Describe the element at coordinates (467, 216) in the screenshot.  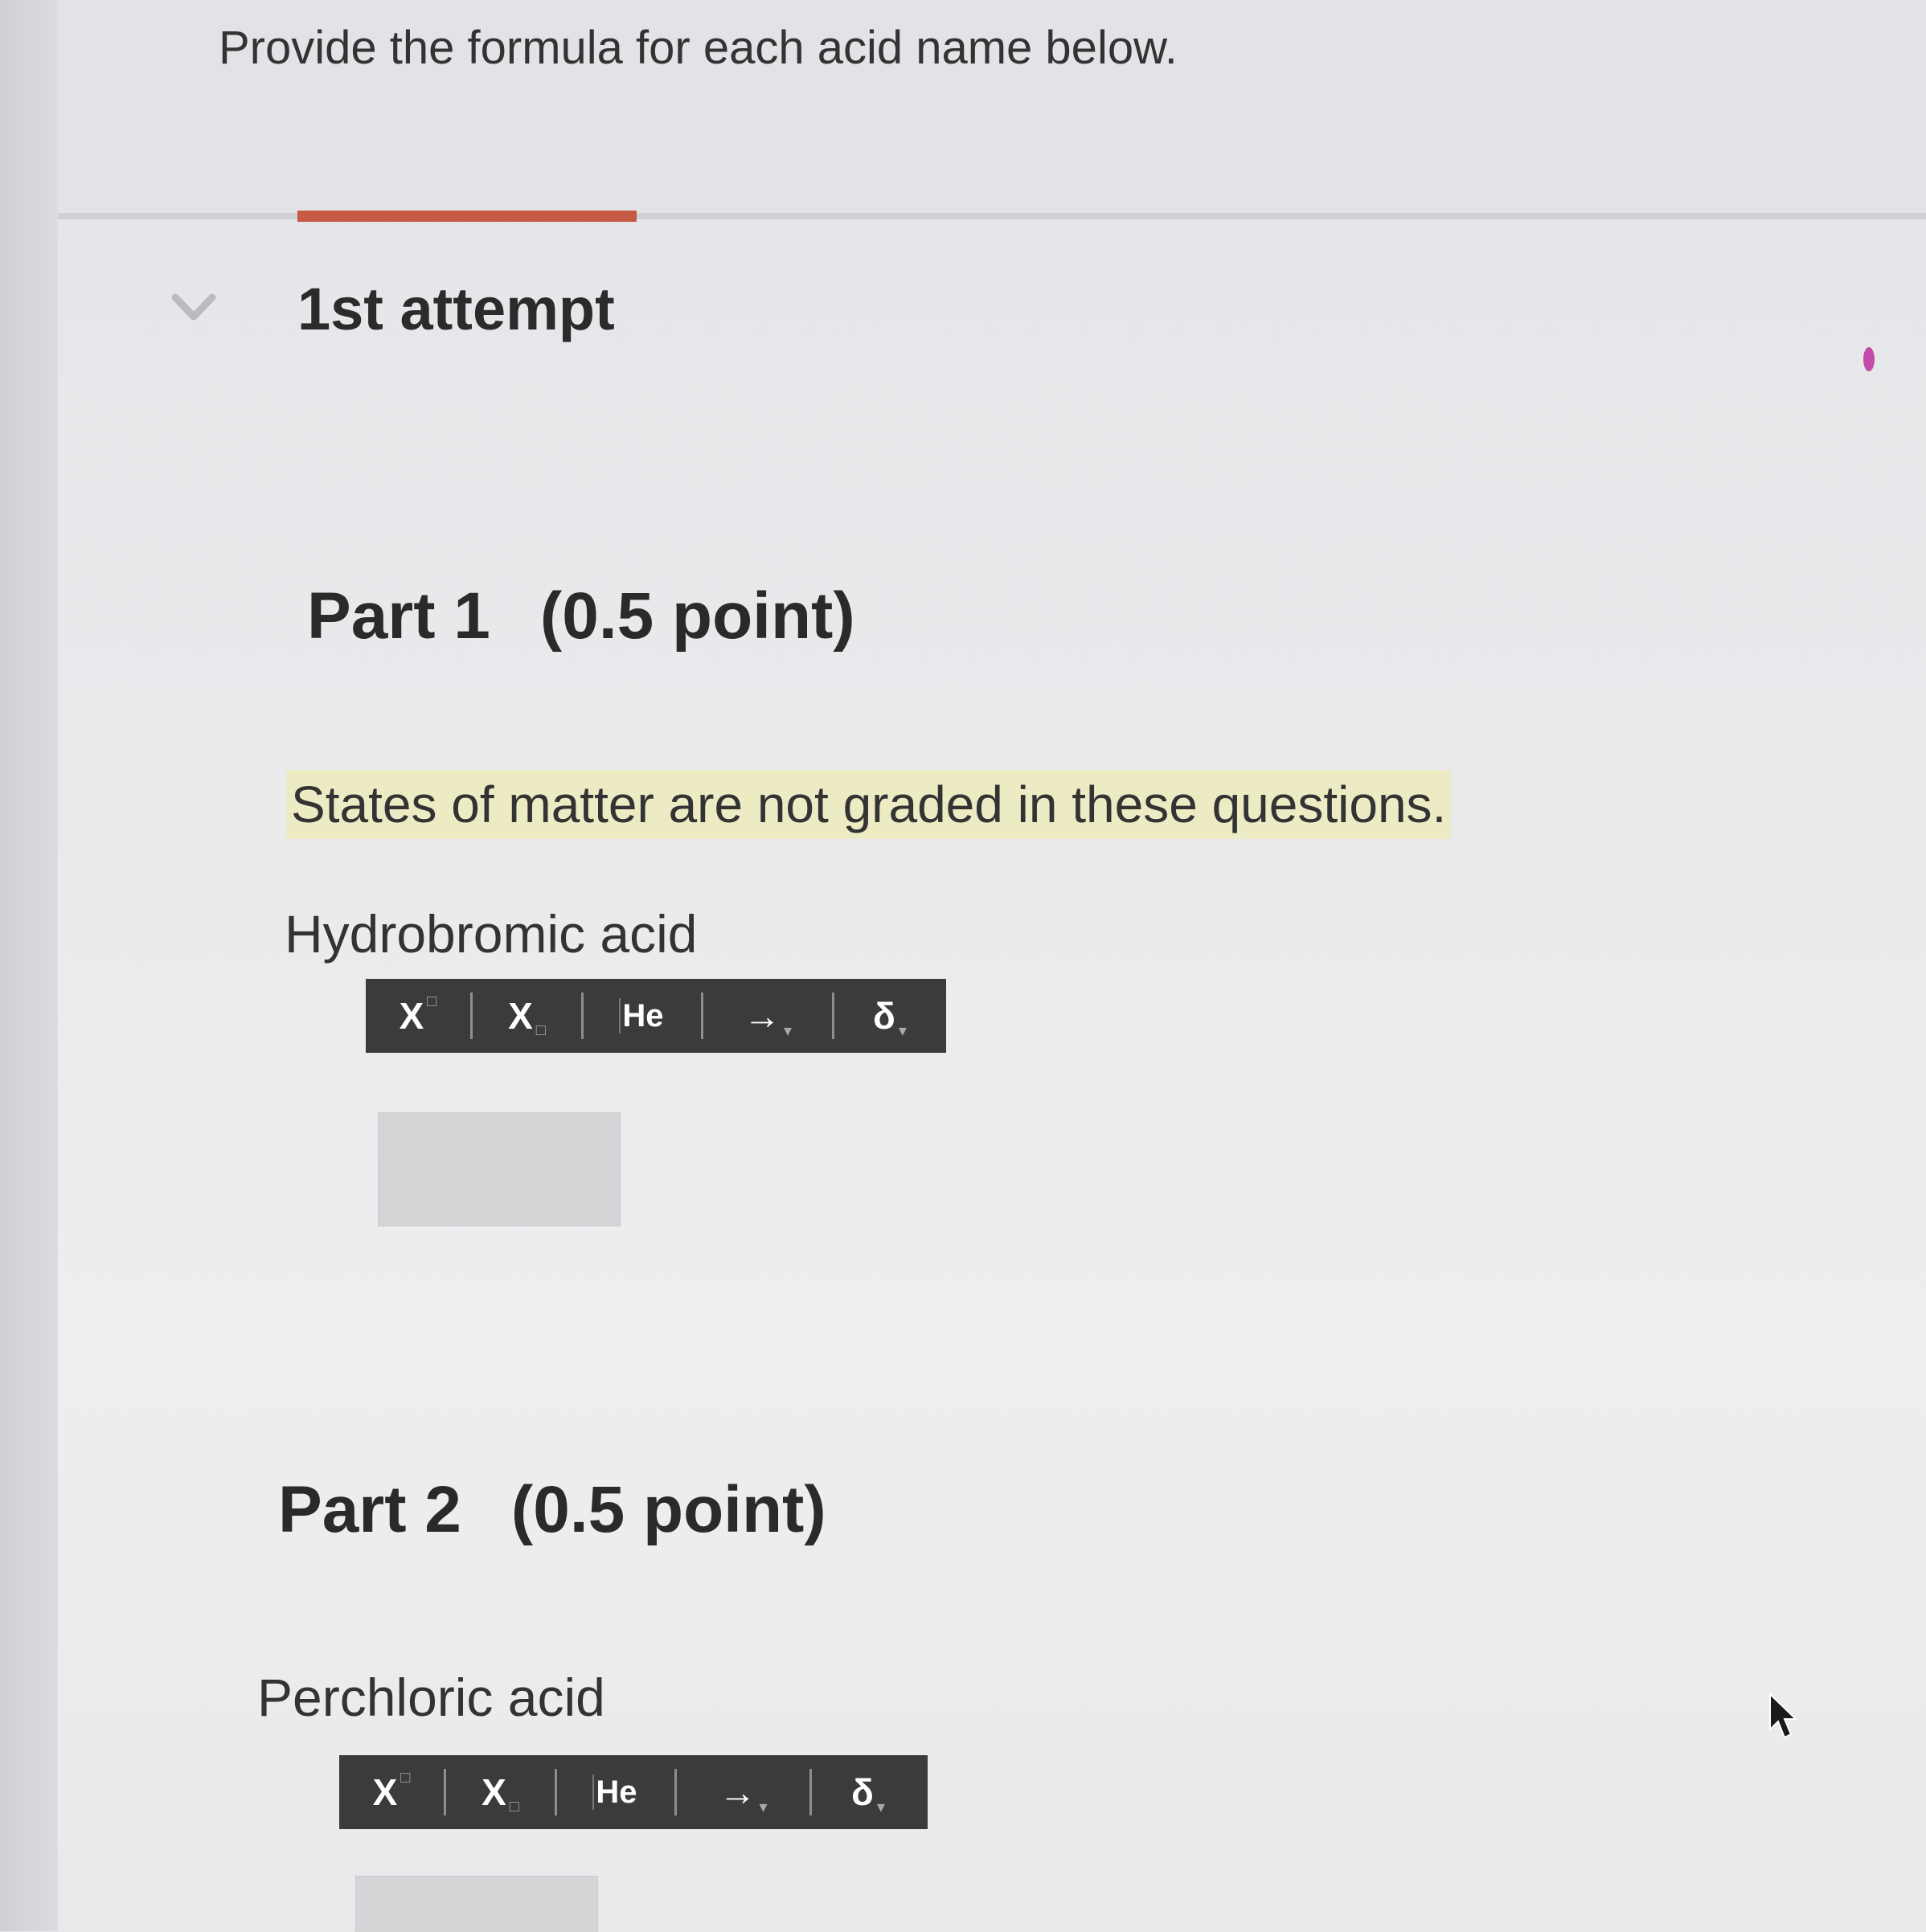
I see `attempt-progress-indicator` at that location.